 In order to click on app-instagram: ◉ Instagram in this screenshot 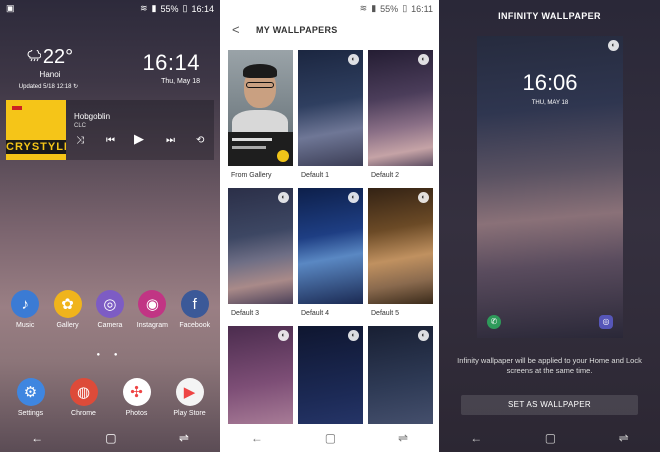, I will do `click(152, 309)`.